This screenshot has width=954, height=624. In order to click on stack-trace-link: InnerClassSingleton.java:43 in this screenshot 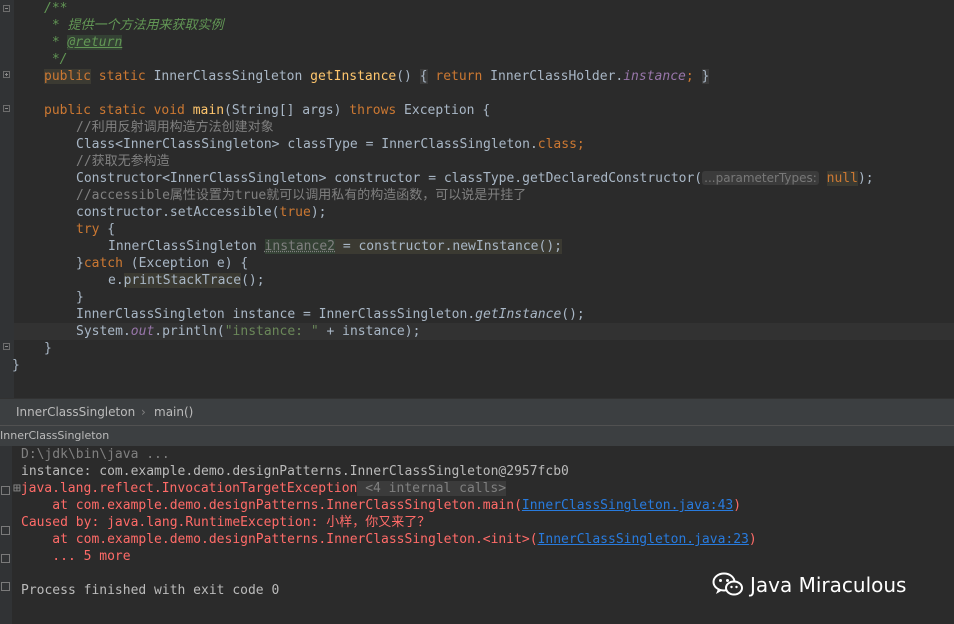, I will do `click(627, 505)`.